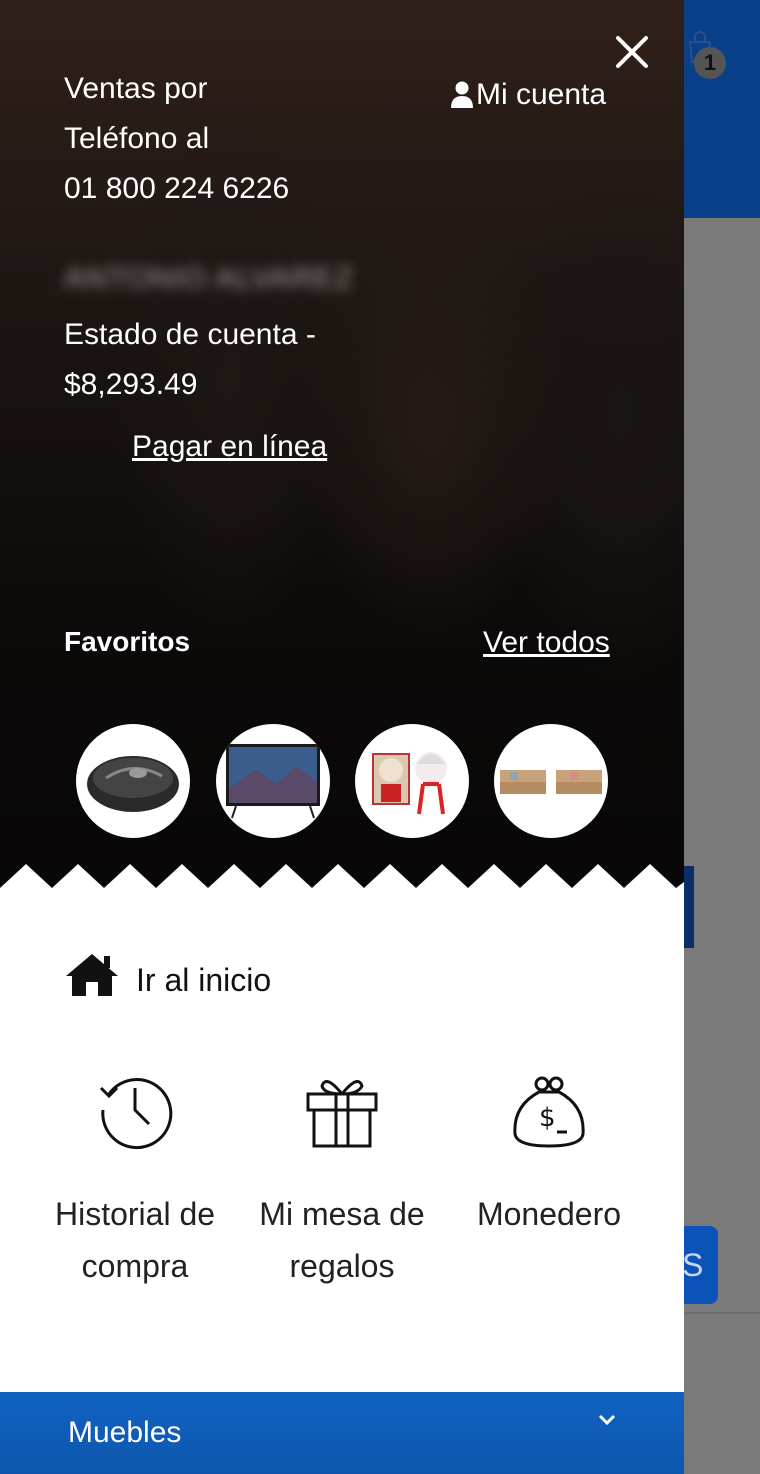  What do you see at coordinates (127, 641) in the screenshot?
I see `favorites-title: Favoritos` at bounding box center [127, 641].